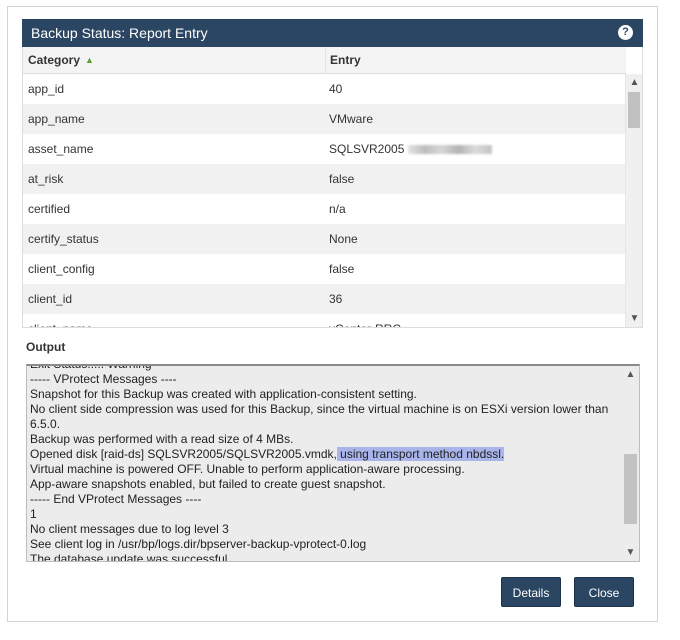  I want to click on table-row: app_id 40, so click(324, 89).